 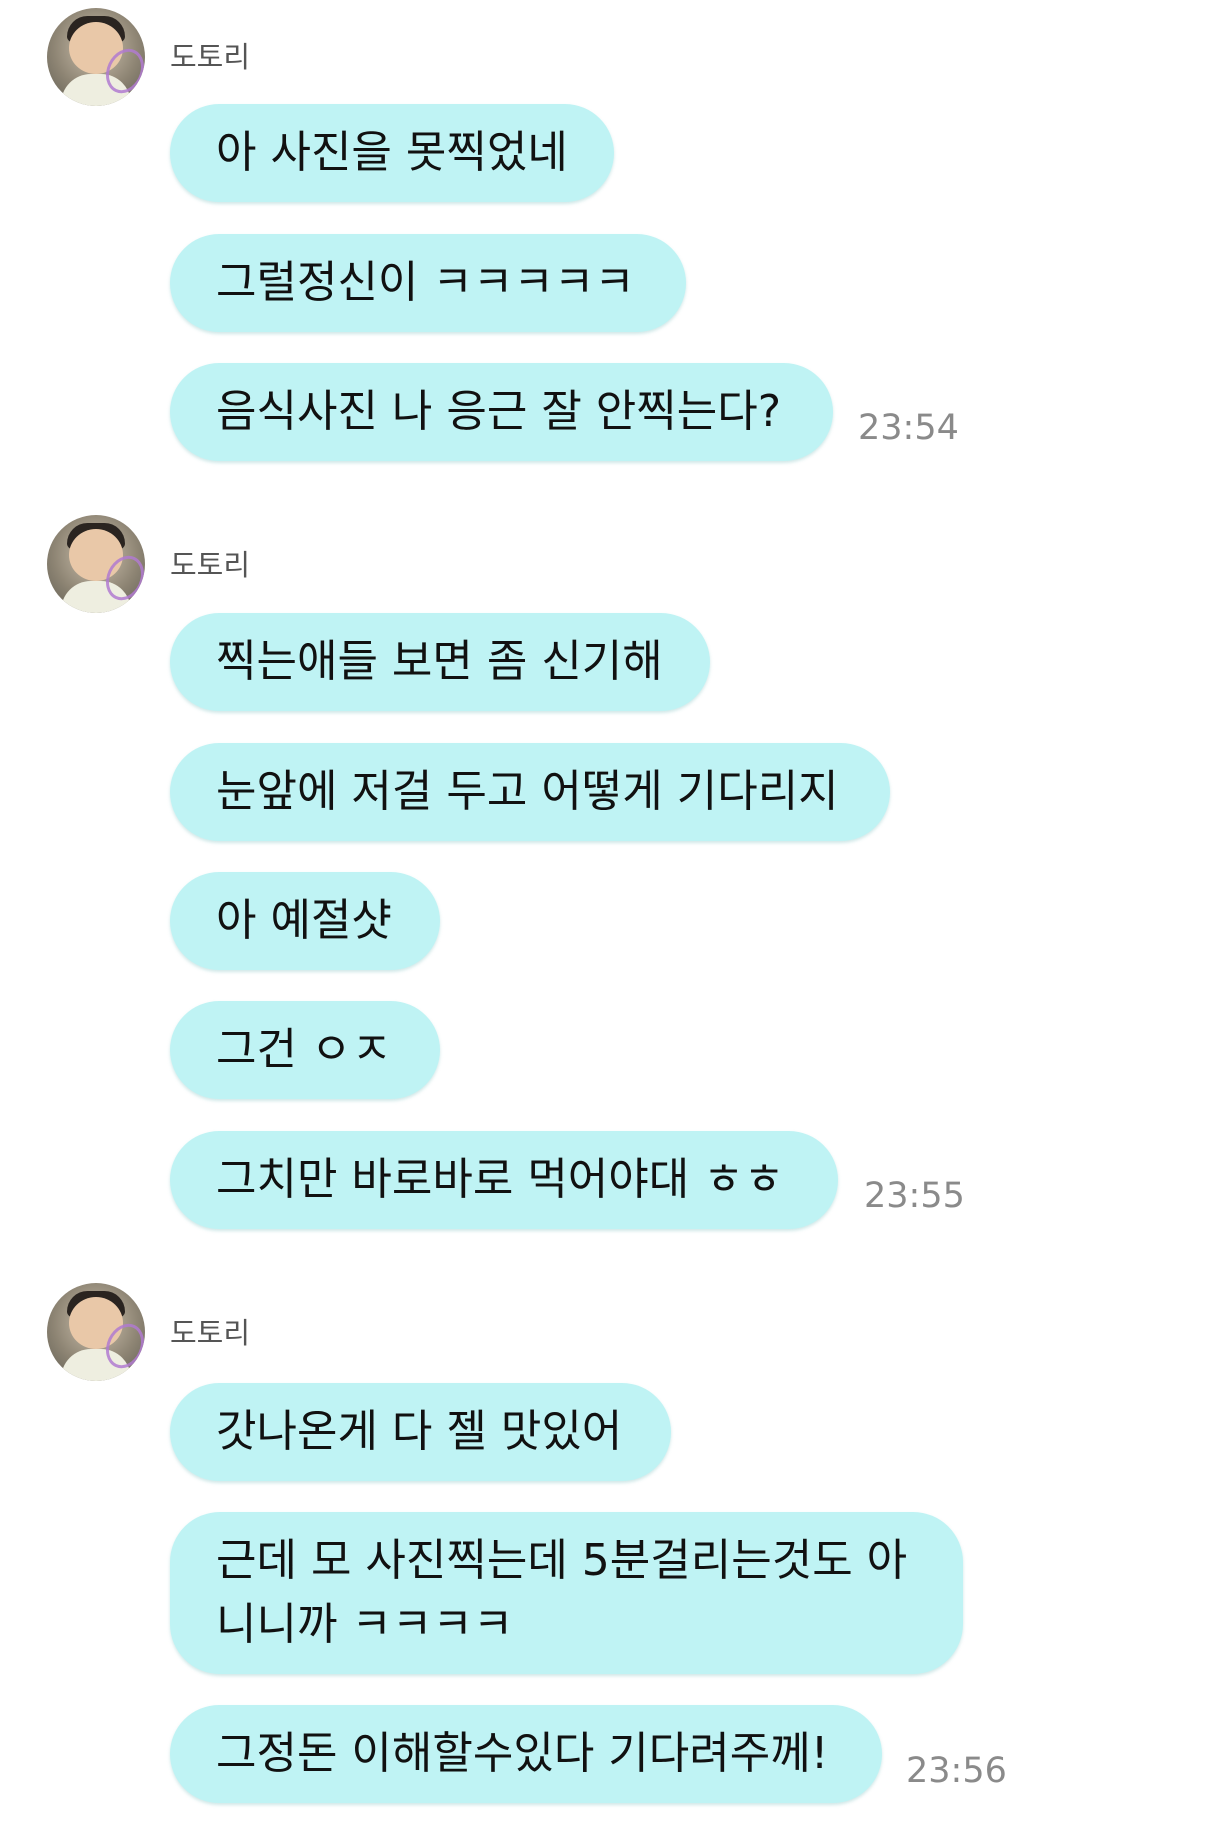 I want to click on message-bubble: 그럴정신이 ㅋㅋㅋㅋㅋ, so click(x=428, y=283).